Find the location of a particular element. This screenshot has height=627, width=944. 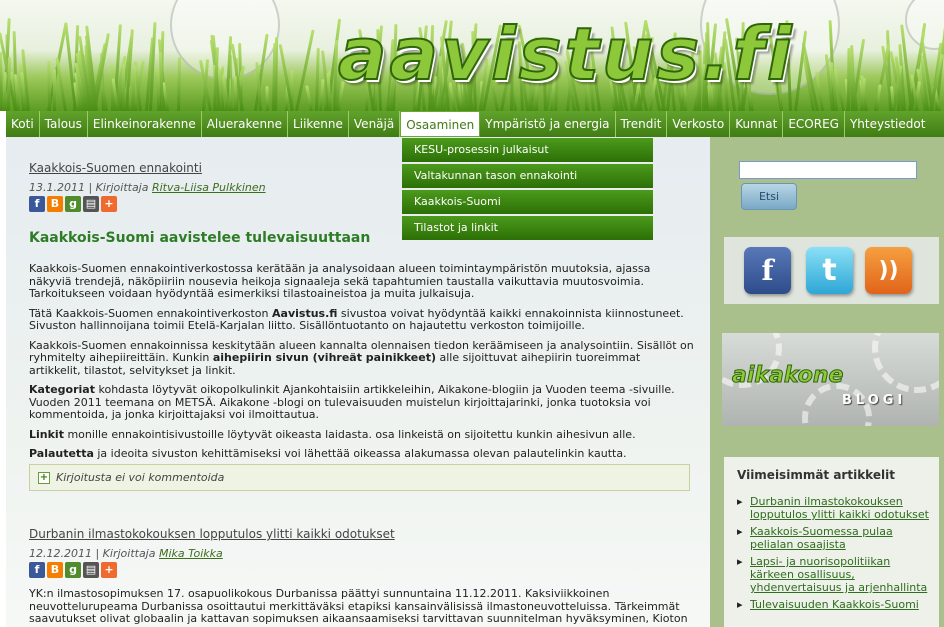

twitter-icon: t is located at coordinates (829, 270).